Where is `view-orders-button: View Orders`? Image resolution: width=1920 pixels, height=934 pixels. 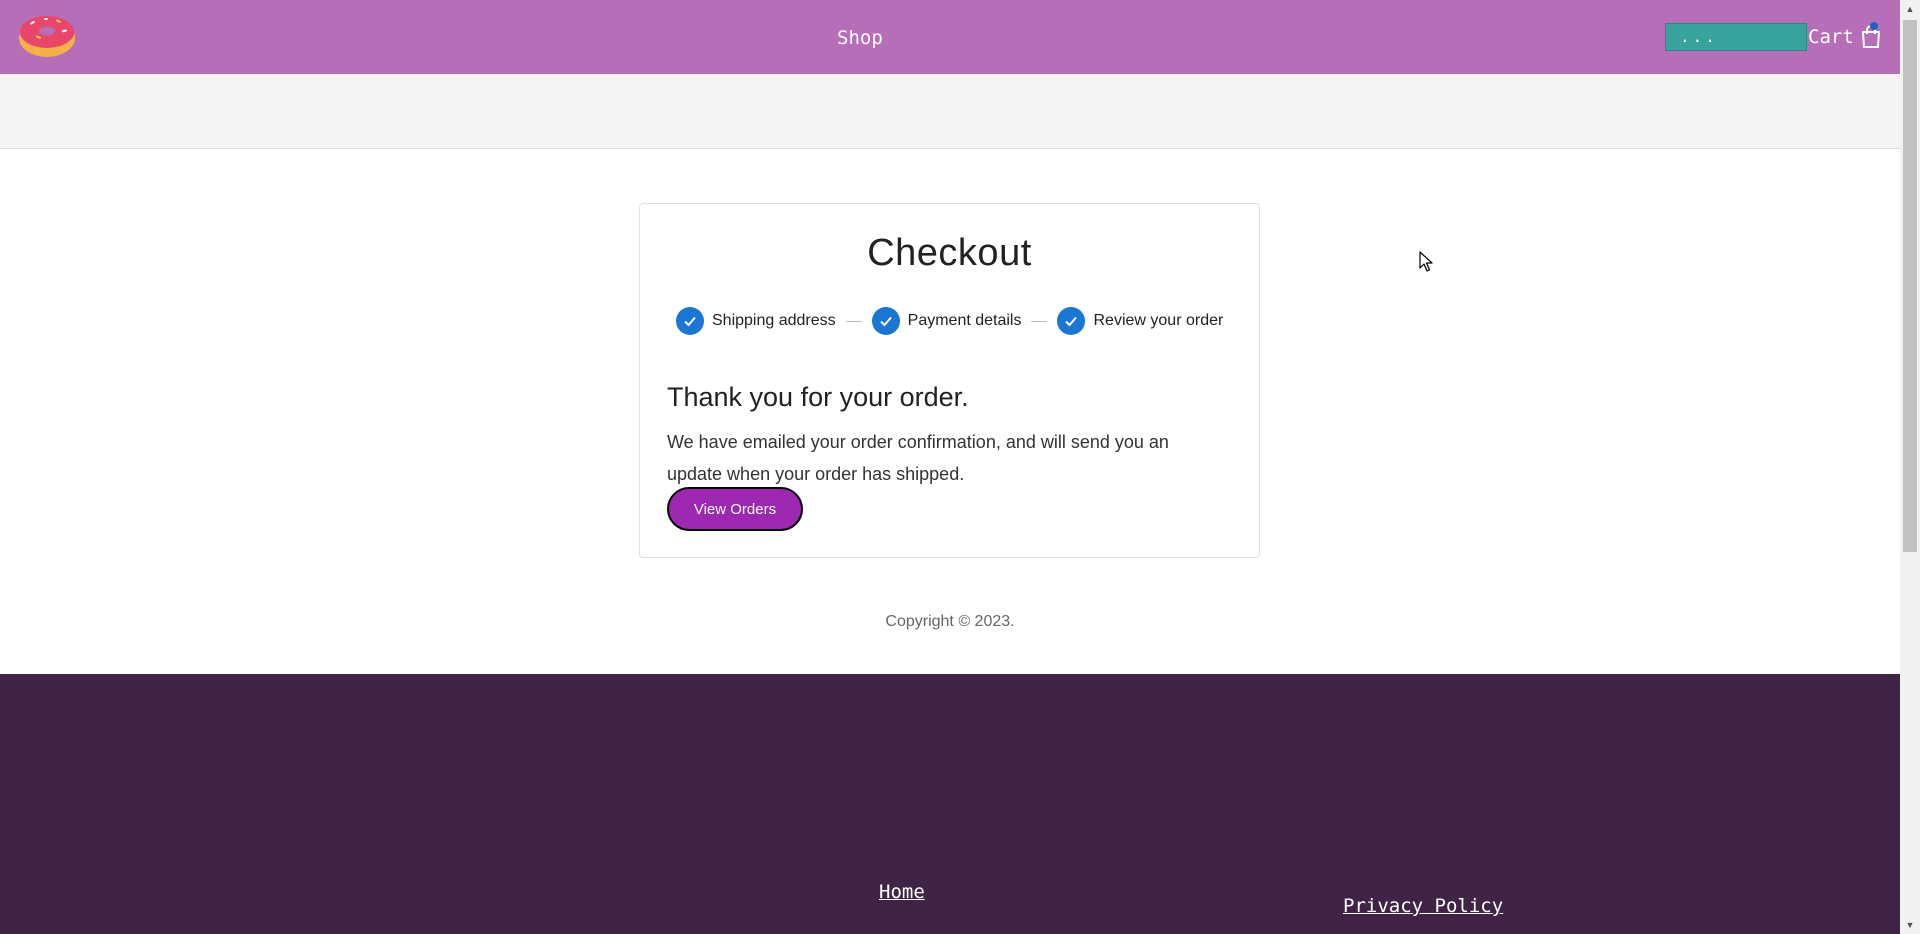
view-orders-button: View Orders is located at coordinates (735, 509).